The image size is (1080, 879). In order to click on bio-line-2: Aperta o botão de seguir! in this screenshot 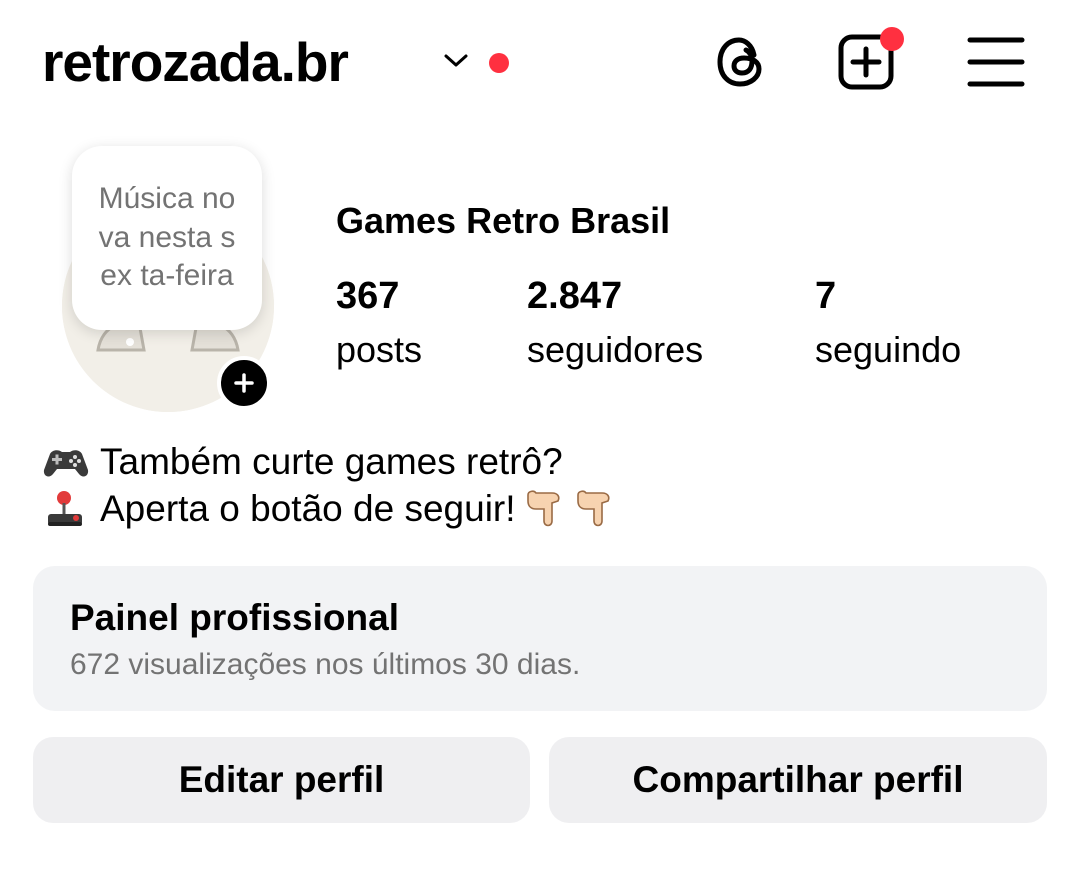, I will do `click(329, 508)`.